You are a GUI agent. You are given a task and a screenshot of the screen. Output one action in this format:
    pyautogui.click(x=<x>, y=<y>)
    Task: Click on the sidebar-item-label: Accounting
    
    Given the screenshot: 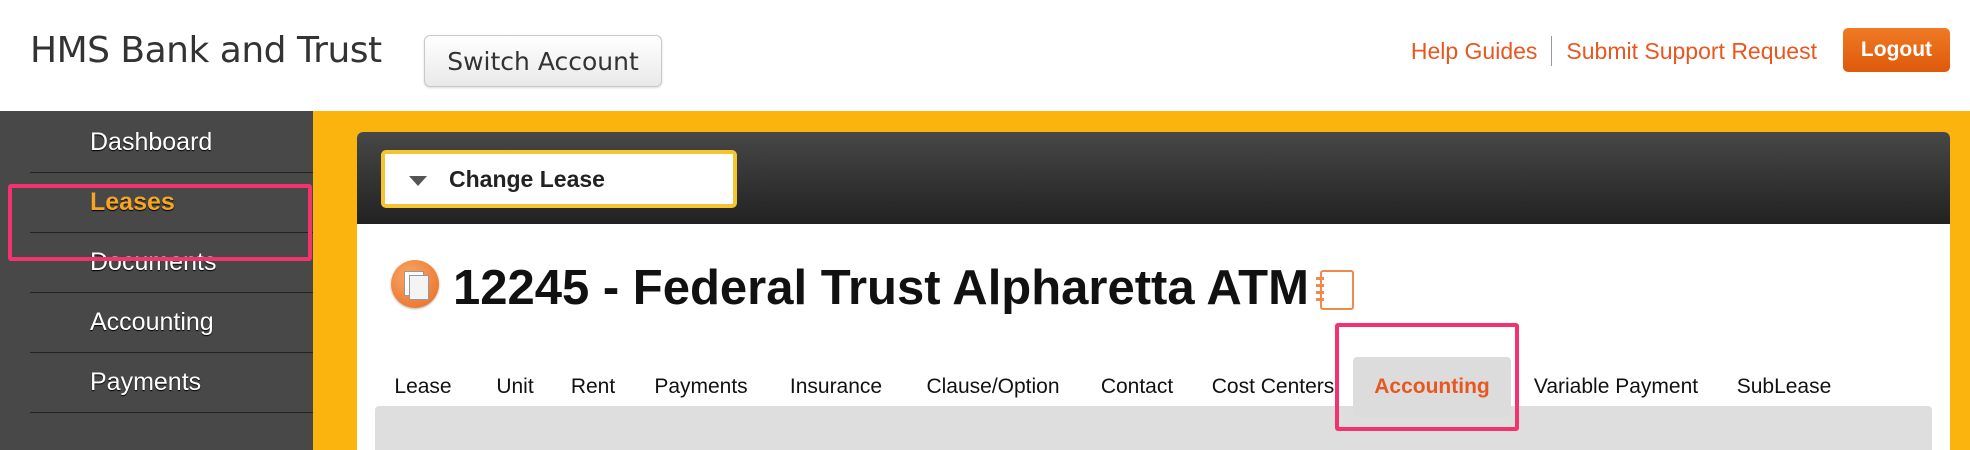 What is the action you would take?
    pyautogui.click(x=152, y=322)
    